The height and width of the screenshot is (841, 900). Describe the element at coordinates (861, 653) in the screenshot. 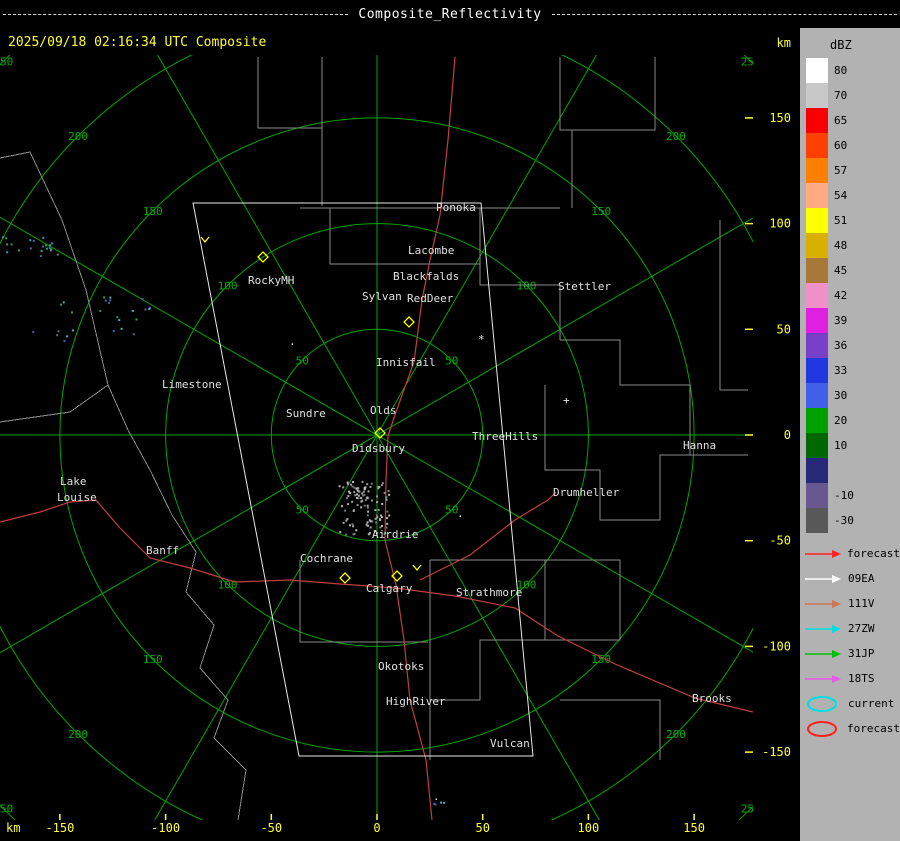

I see `legend-symbol-label: 31JP` at that location.